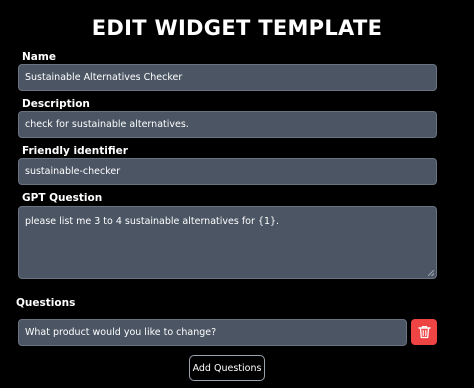 This screenshot has height=388, width=474. I want to click on resize-handle-icon, so click(431, 273).